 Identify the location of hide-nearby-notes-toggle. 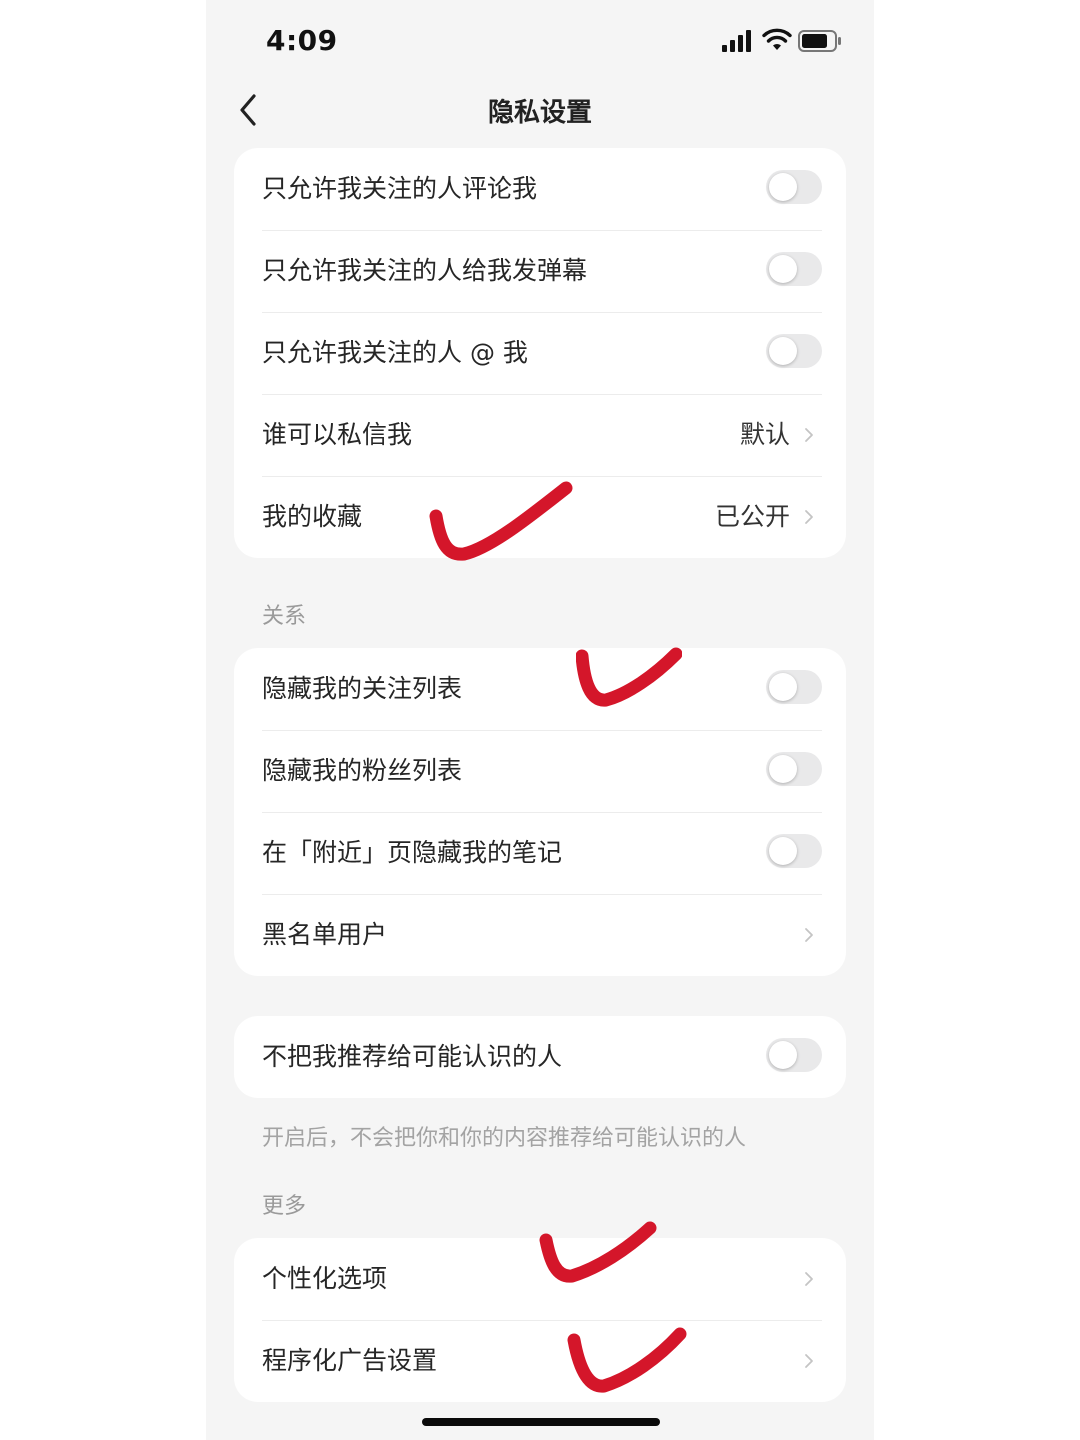
(794, 851).